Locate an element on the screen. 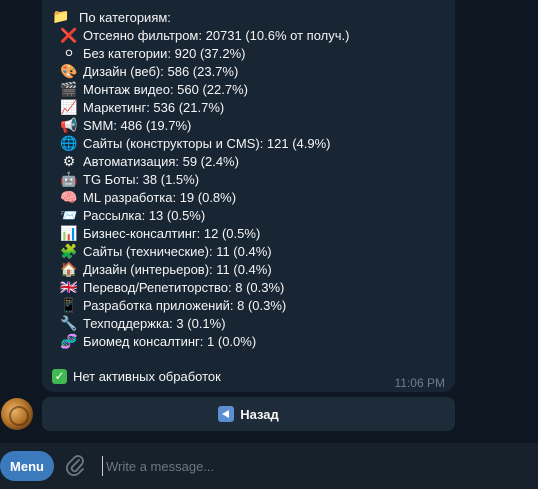  status-line: ✓ Нет активных обработок is located at coordinates (136, 376).